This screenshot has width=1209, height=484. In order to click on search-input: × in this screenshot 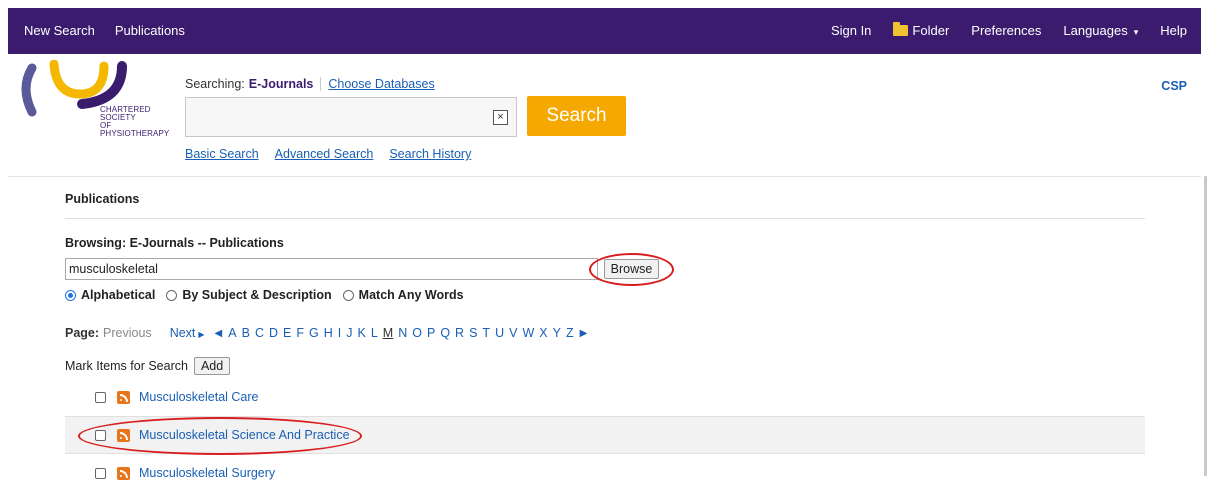, I will do `click(351, 117)`.